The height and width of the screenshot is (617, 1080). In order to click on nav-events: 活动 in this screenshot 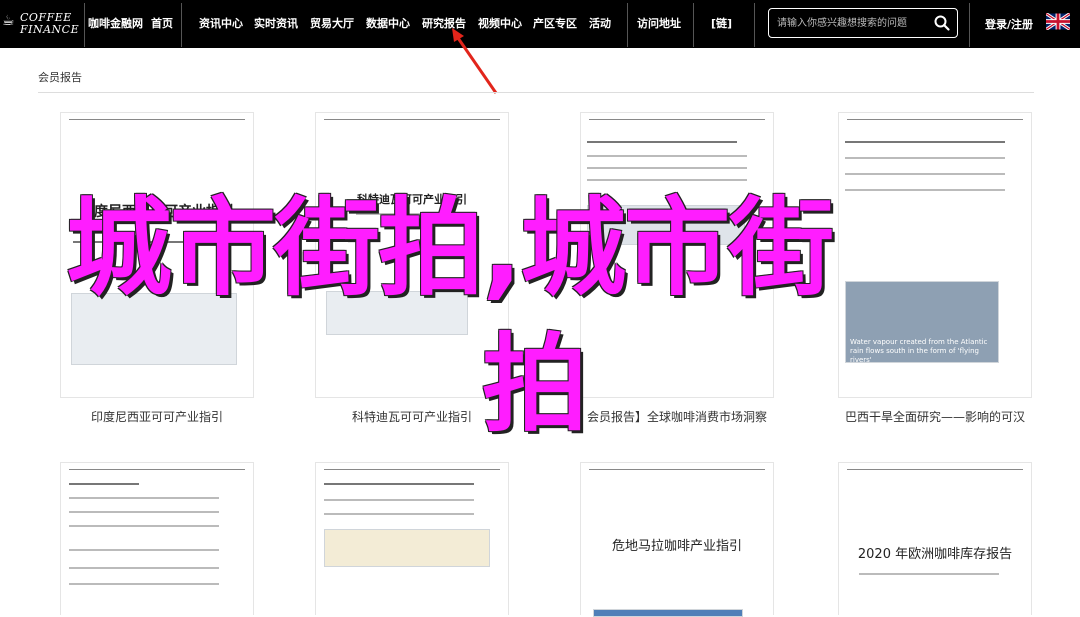, I will do `click(600, 25)`.